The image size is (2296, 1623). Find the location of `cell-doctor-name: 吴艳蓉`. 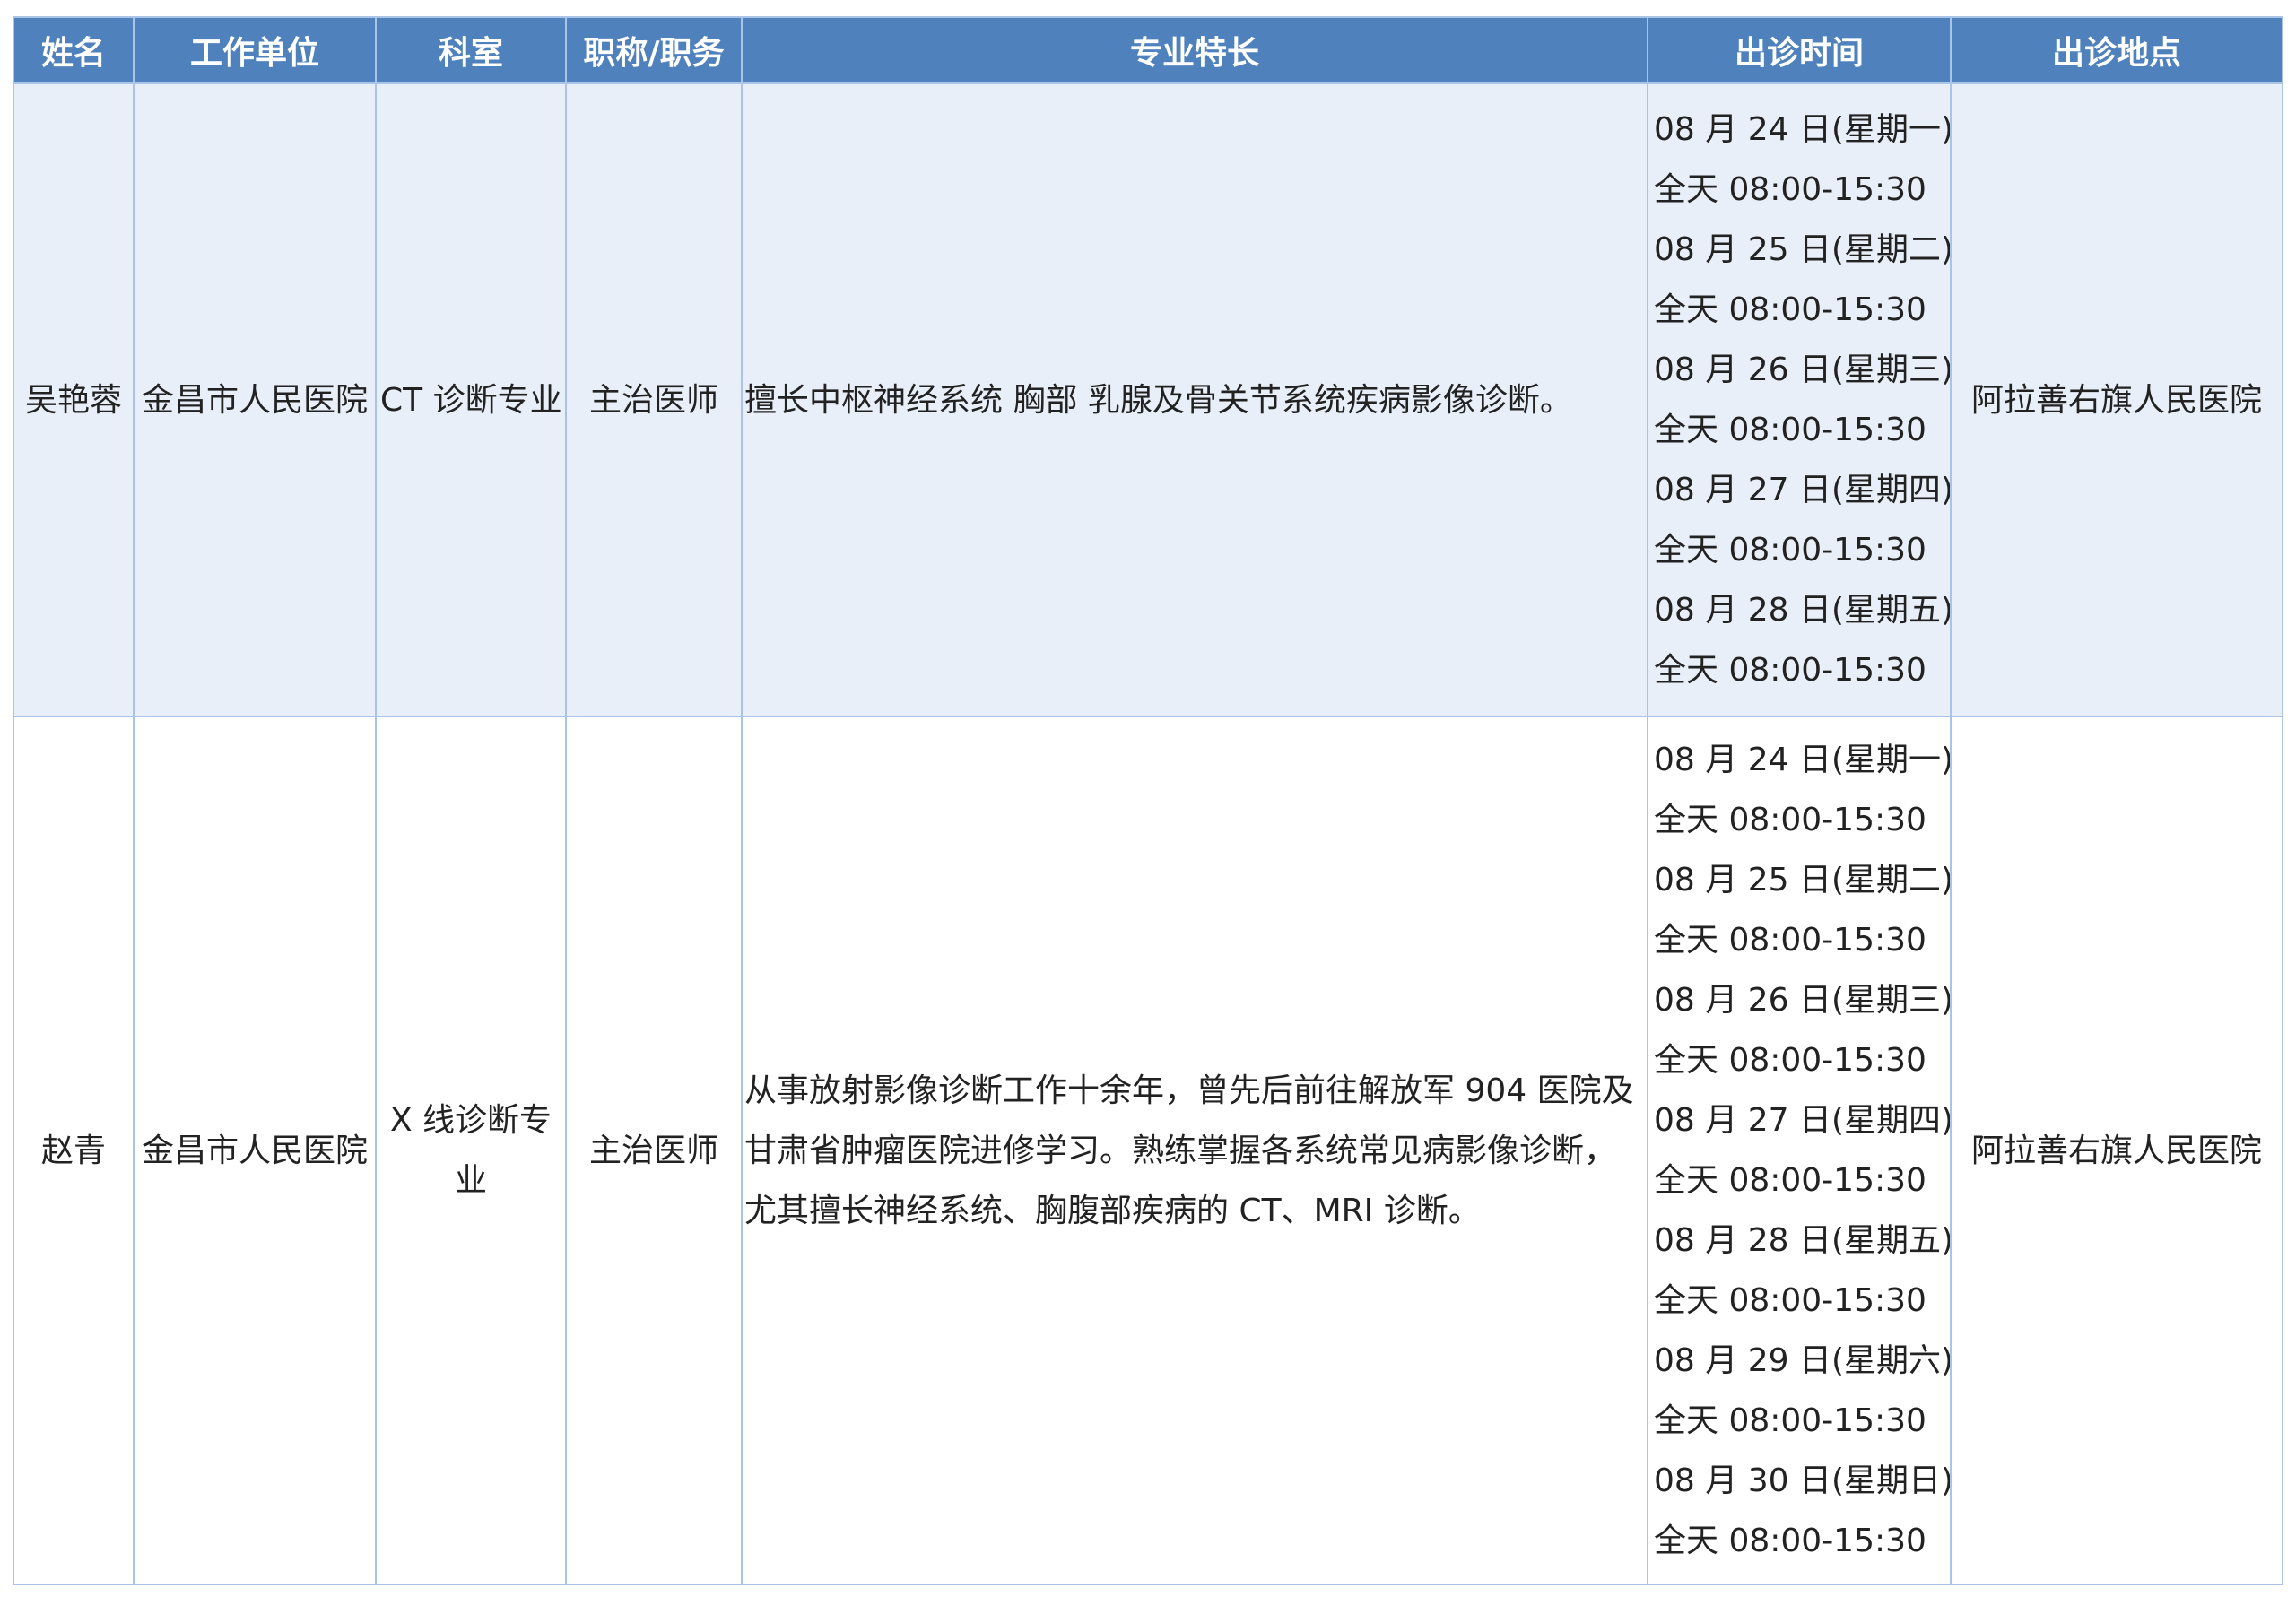

cell-doctor-name: 吴艳蓉 is located at coordinates (74, 399).